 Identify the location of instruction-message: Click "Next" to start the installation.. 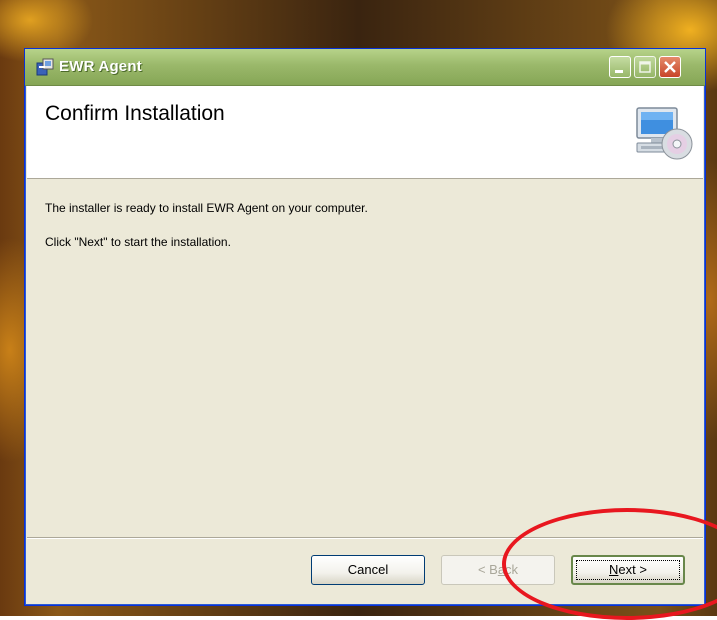
(138, 242).